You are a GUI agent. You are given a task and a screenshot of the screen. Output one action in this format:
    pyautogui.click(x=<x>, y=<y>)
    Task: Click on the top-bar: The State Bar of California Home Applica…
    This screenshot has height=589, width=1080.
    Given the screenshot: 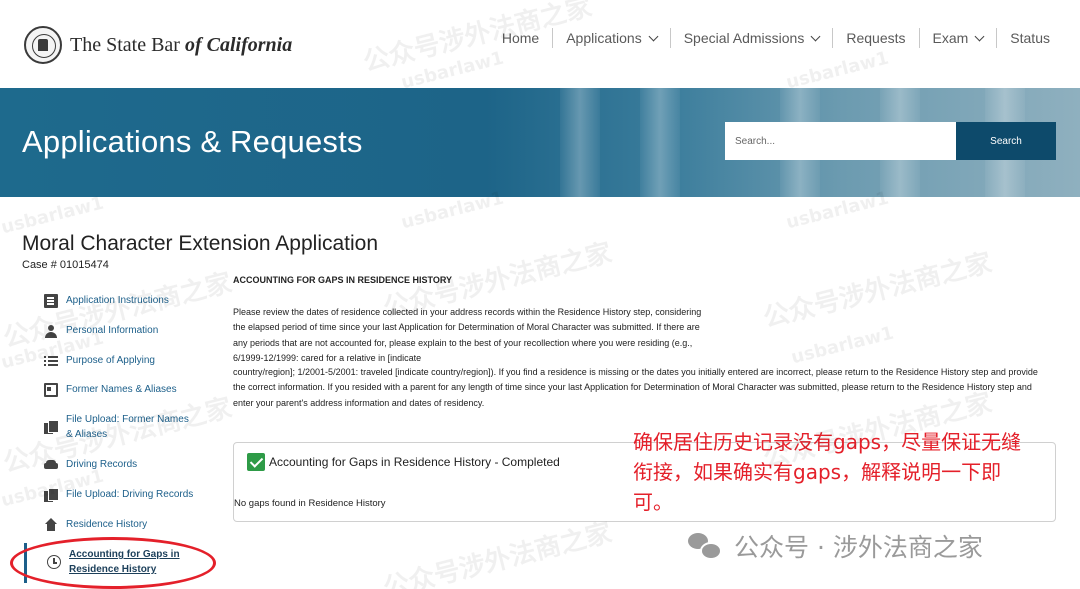 What is the action you would take?
    pyautogui.click(x=540, y=44)
    